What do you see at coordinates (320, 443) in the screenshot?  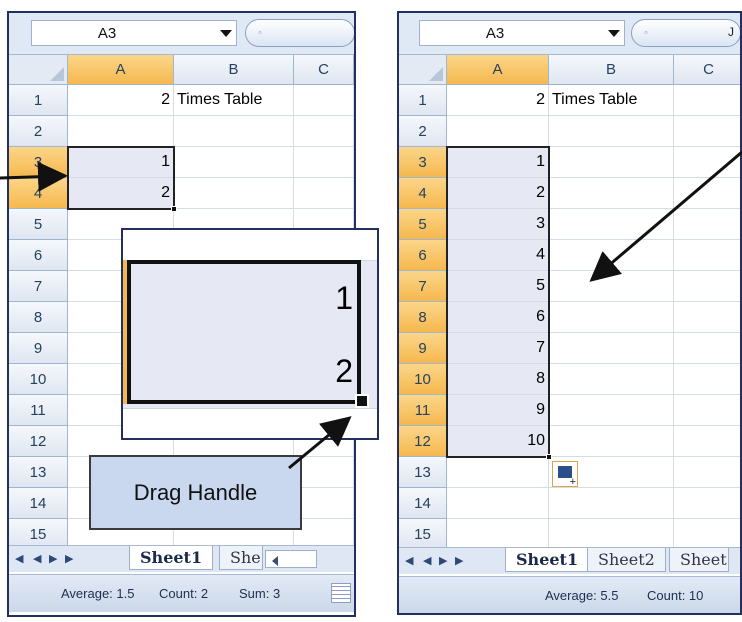 I see `drag-handle-arrow` at bounding box center [320, 443].